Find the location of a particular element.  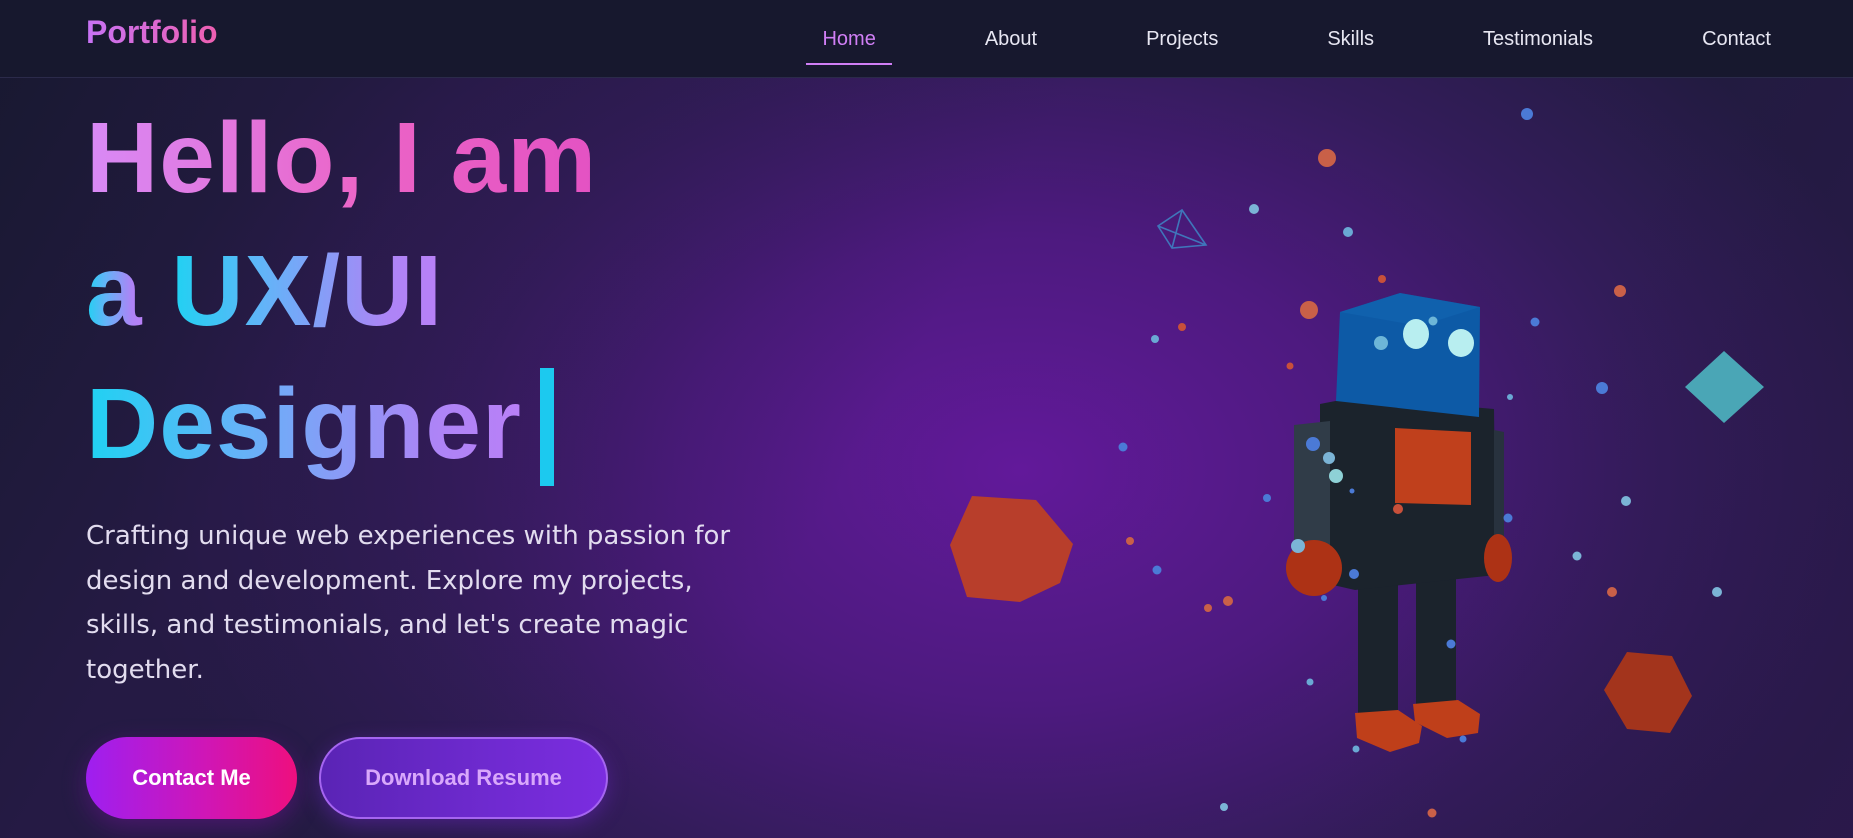

nav-link-testimonials: Testimonials is located at coordinates (1538, 39).